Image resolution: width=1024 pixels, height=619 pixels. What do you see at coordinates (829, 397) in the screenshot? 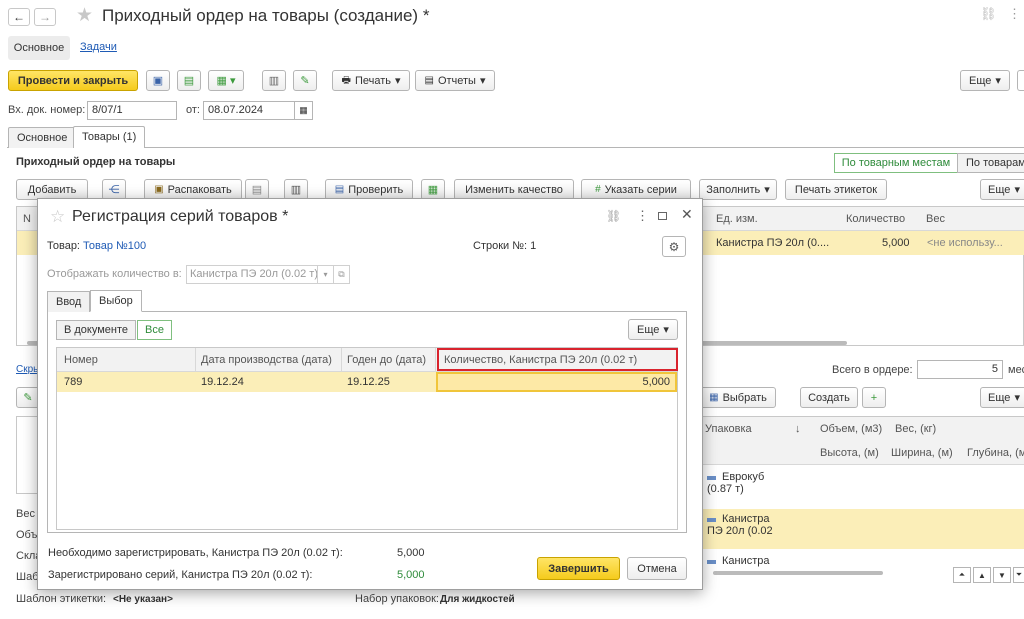
I see `create-button: Создать` at bounding box center [829, 397].